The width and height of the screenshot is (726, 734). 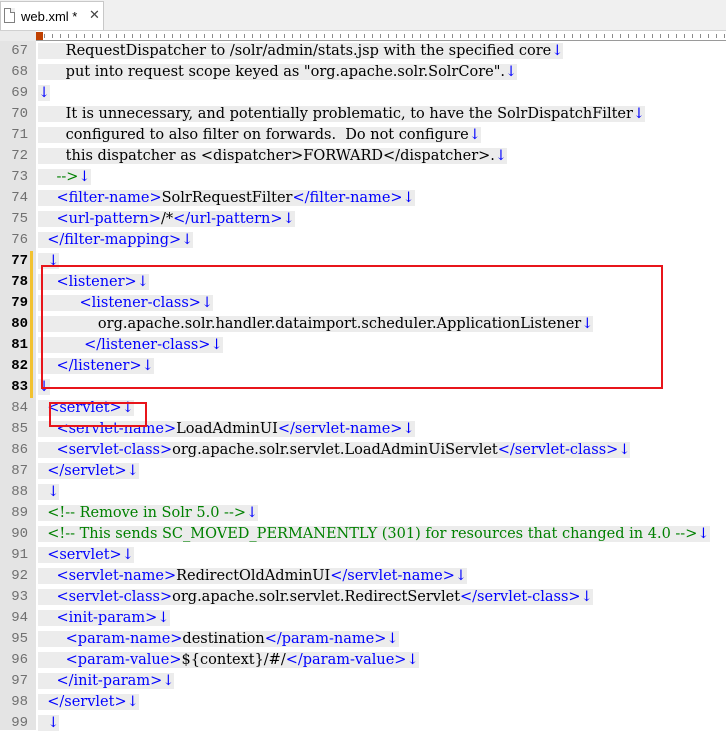 I want to click on code-line: 75 <url-pattern>/*</url-pattern>↓, so click(x=363, y=219).